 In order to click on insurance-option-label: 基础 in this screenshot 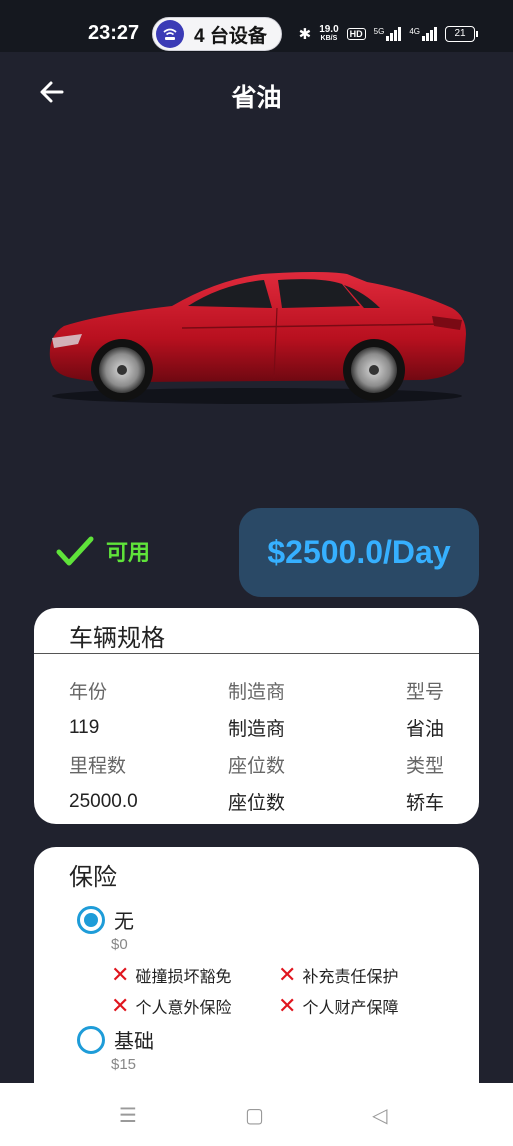, I will do `click(134, 1042)`.